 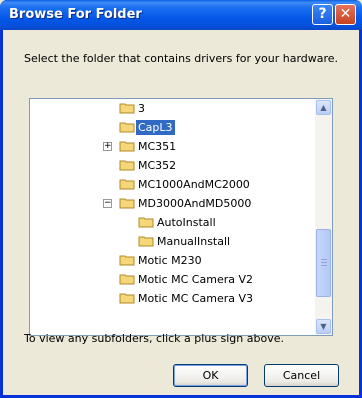 I want to click on tree-item-label: MC351, so click(x=157, y=146).